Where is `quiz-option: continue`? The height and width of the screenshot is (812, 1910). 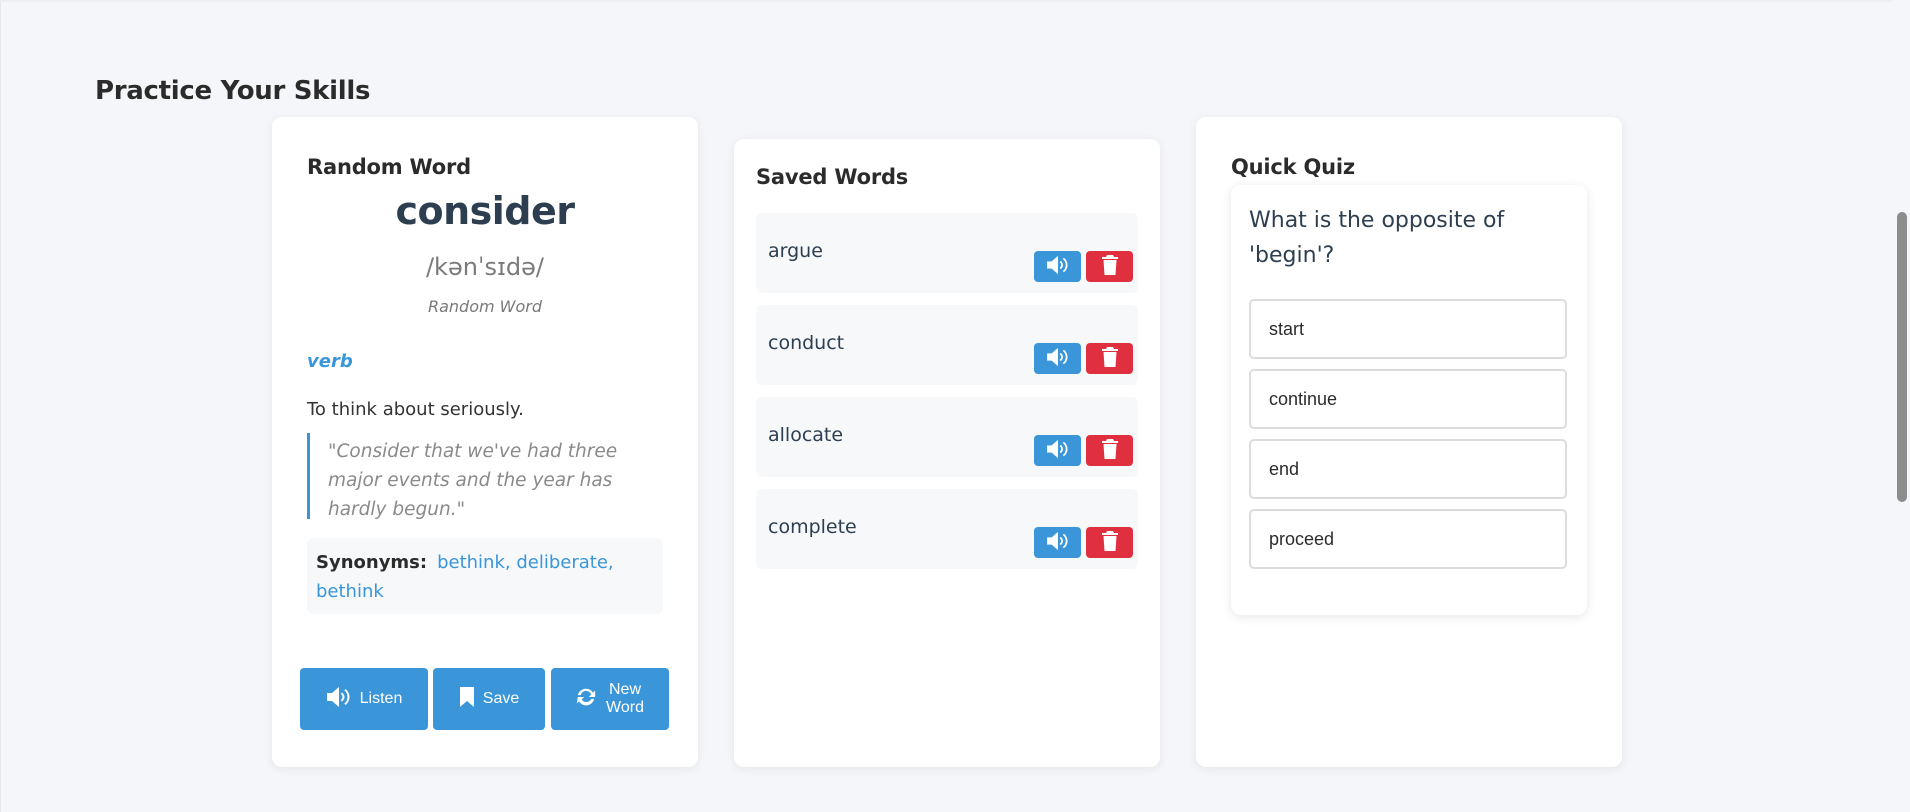 quiz-option: continue is located at coordinates (1408, 399).